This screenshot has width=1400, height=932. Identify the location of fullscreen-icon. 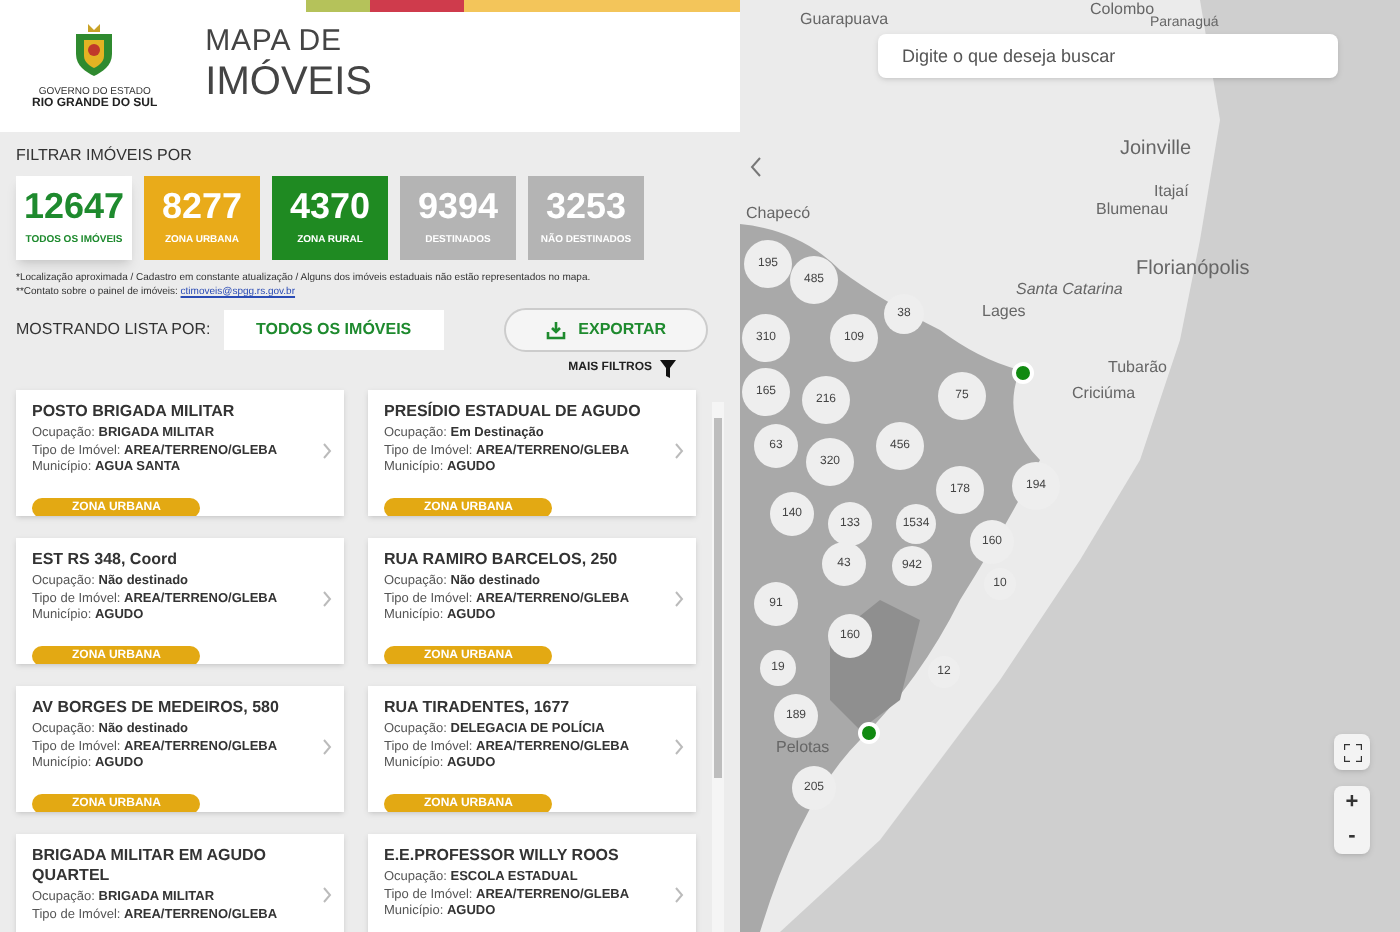
(1352, 752).